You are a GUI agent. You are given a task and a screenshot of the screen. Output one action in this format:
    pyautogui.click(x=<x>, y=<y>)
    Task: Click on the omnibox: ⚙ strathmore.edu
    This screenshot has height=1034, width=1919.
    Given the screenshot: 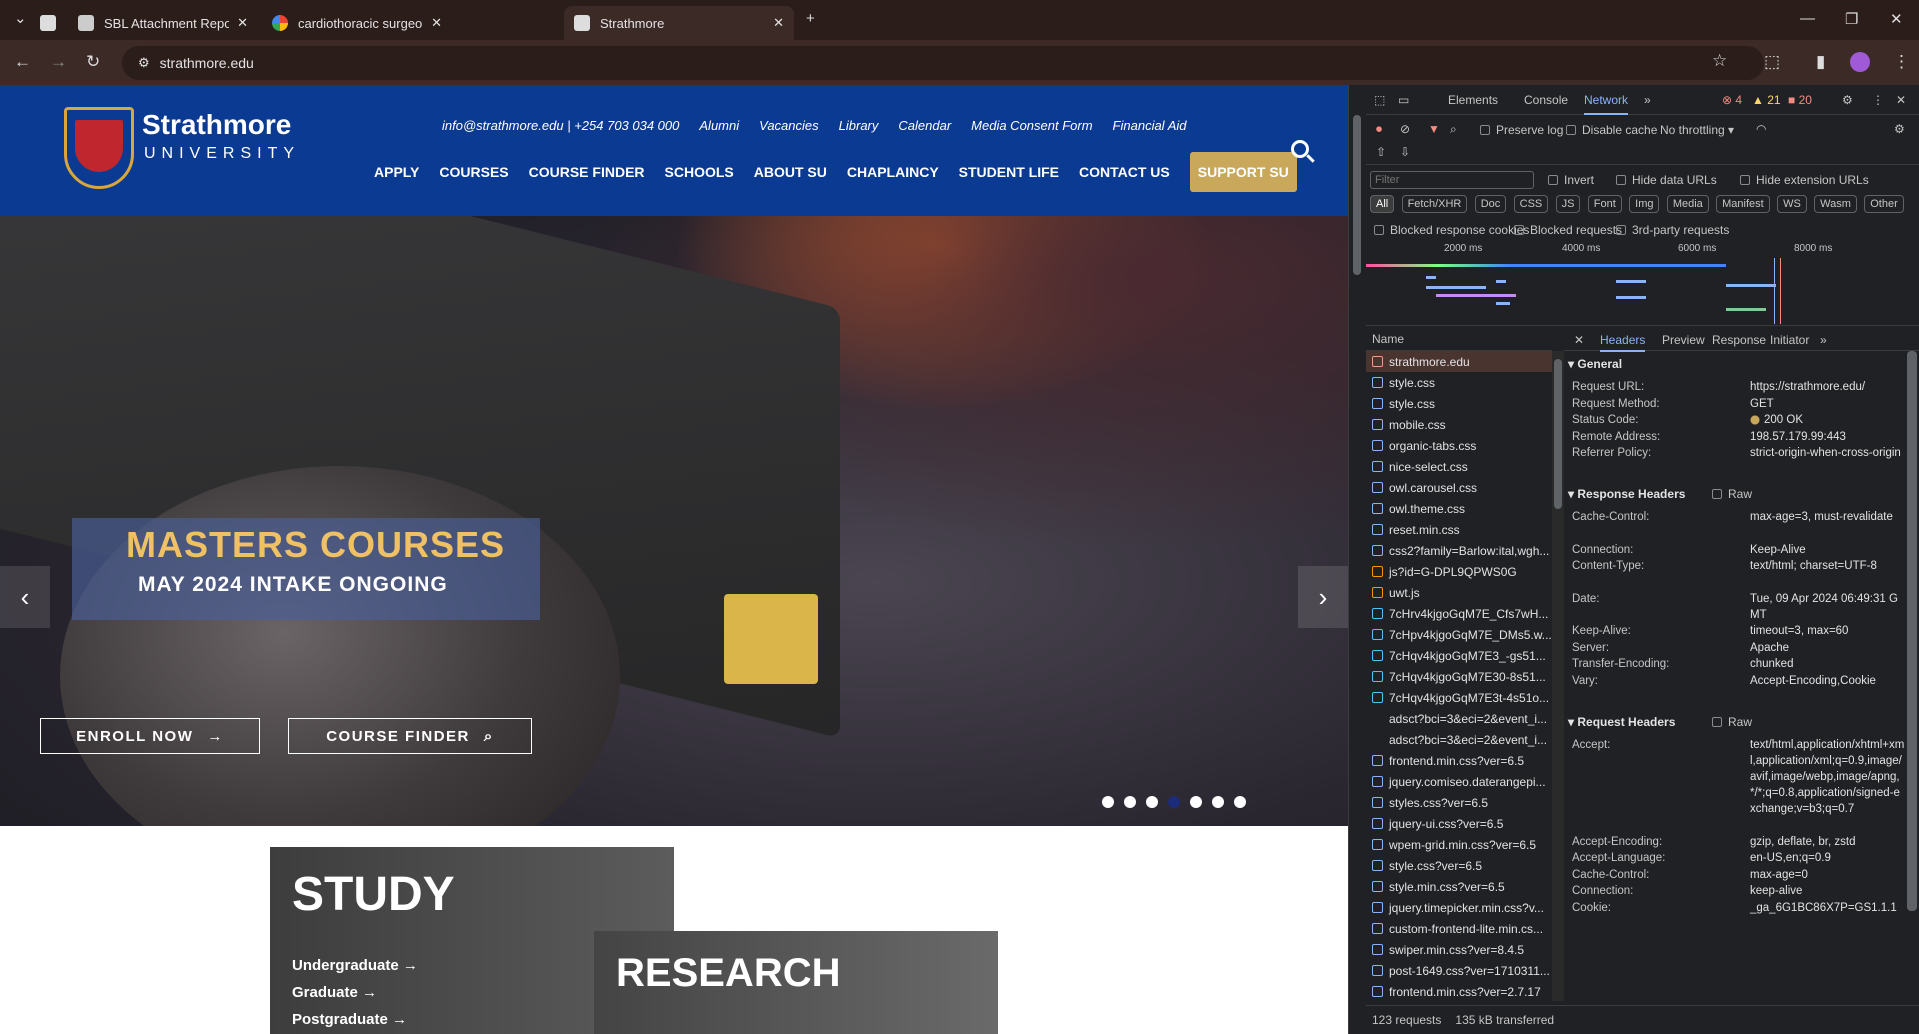 What is the action you would take?
    pyautogui.click(x=943, y=63)
    